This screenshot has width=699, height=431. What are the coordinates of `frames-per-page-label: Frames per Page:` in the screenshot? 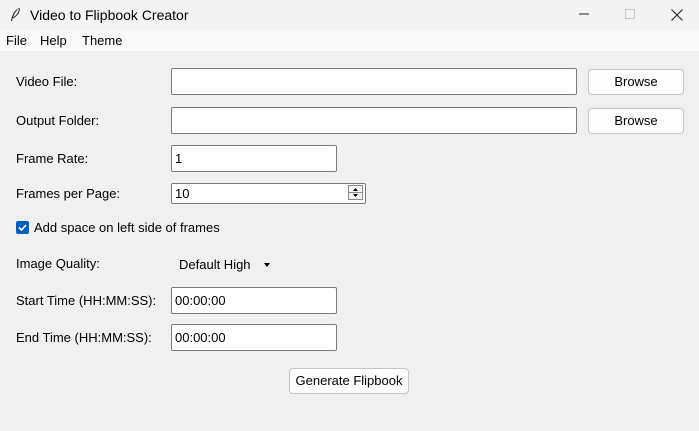 It's located at (68, 193).